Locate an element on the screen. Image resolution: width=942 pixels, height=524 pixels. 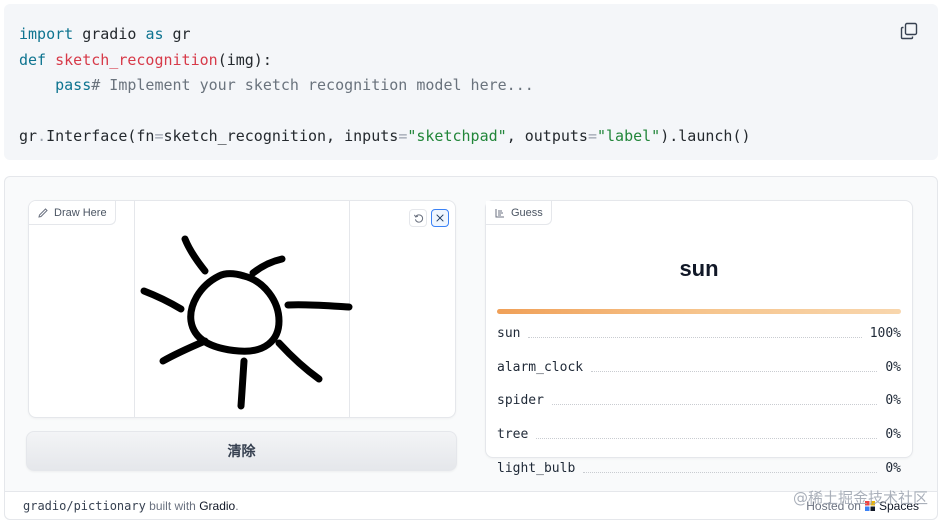
code-token: "sketchpad" is located at coordinates (457, 136).